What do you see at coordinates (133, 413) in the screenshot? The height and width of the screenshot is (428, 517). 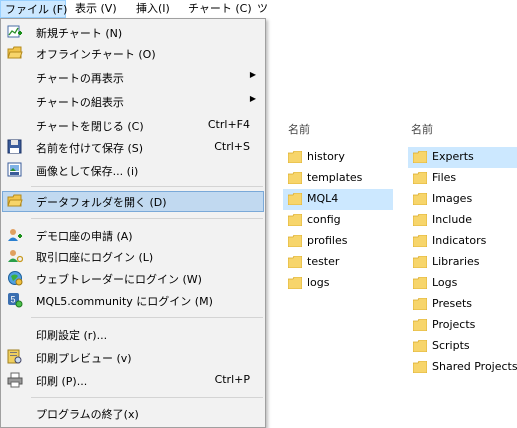 I see `menu-item-exit: プログラムの終了(x)` at bounding box center [133, 413].